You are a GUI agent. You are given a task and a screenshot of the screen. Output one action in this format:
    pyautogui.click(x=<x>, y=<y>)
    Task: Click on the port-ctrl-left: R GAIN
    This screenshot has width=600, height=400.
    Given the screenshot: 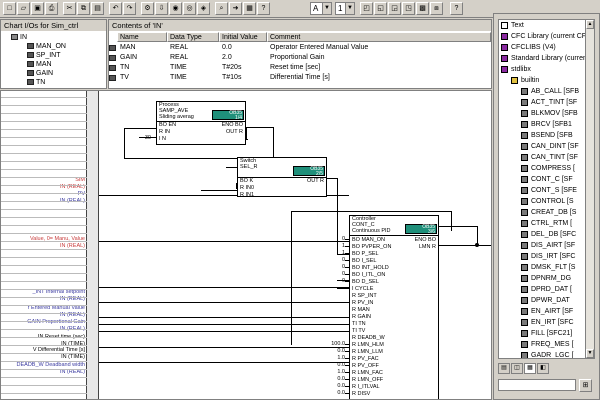 What is the action you would take?
    pyautogui.click(x=361, y=317)
    